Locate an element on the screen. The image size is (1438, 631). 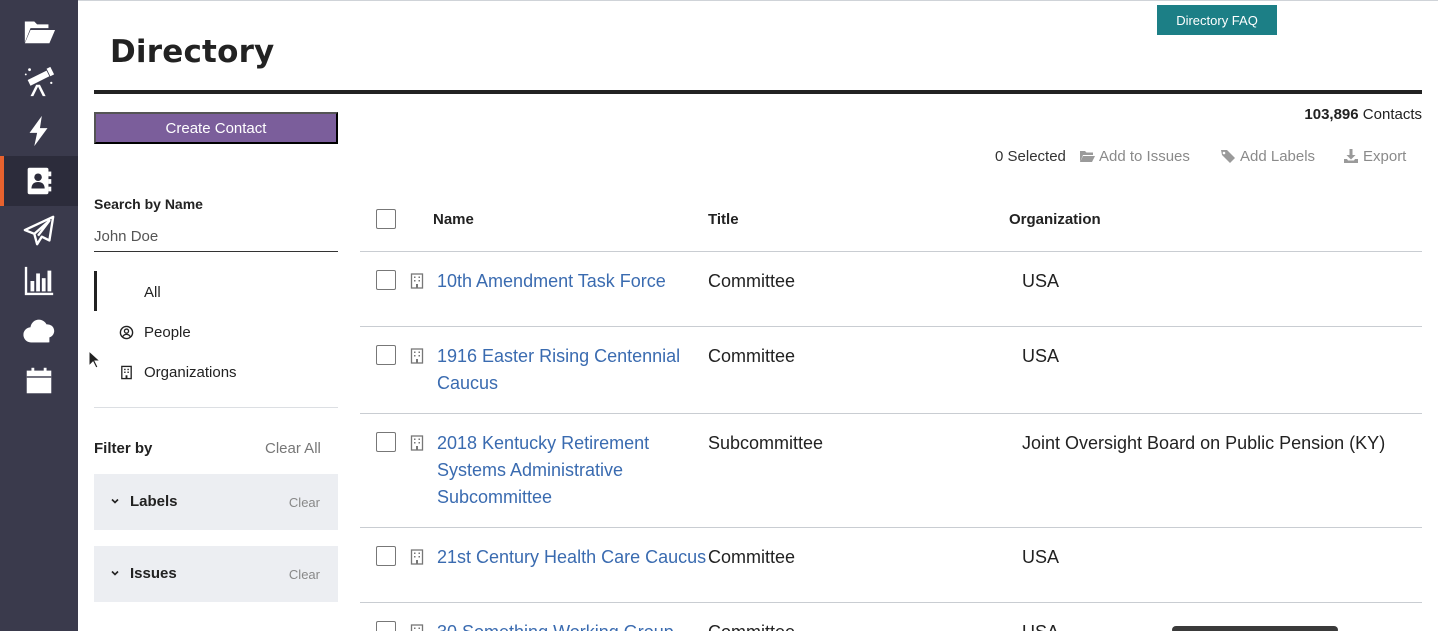
table-header: Name Title Organization is located at coordinates (891, 221).